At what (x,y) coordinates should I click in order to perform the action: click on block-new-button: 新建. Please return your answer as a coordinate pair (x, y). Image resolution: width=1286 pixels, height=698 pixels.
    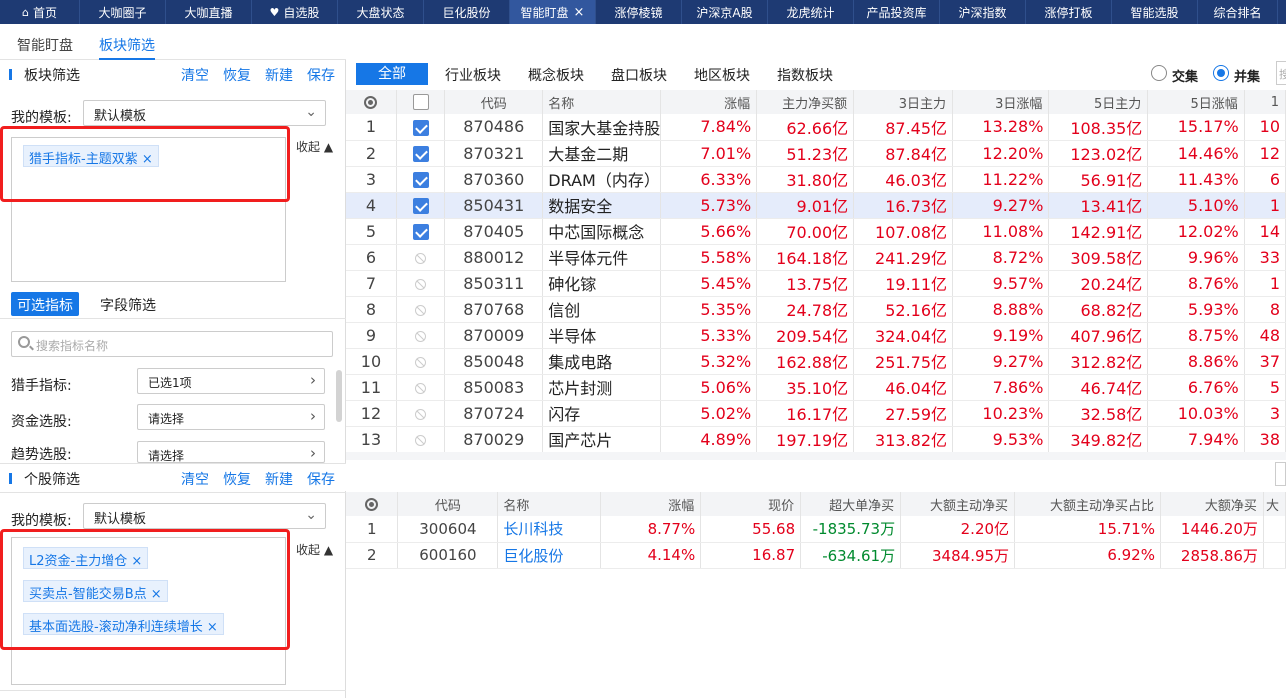
    Looking at the image, I should click on (279, 75).